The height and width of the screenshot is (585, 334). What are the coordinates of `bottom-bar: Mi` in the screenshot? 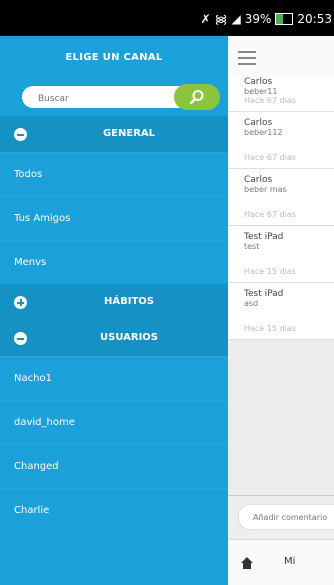 It's located at (281, 562).